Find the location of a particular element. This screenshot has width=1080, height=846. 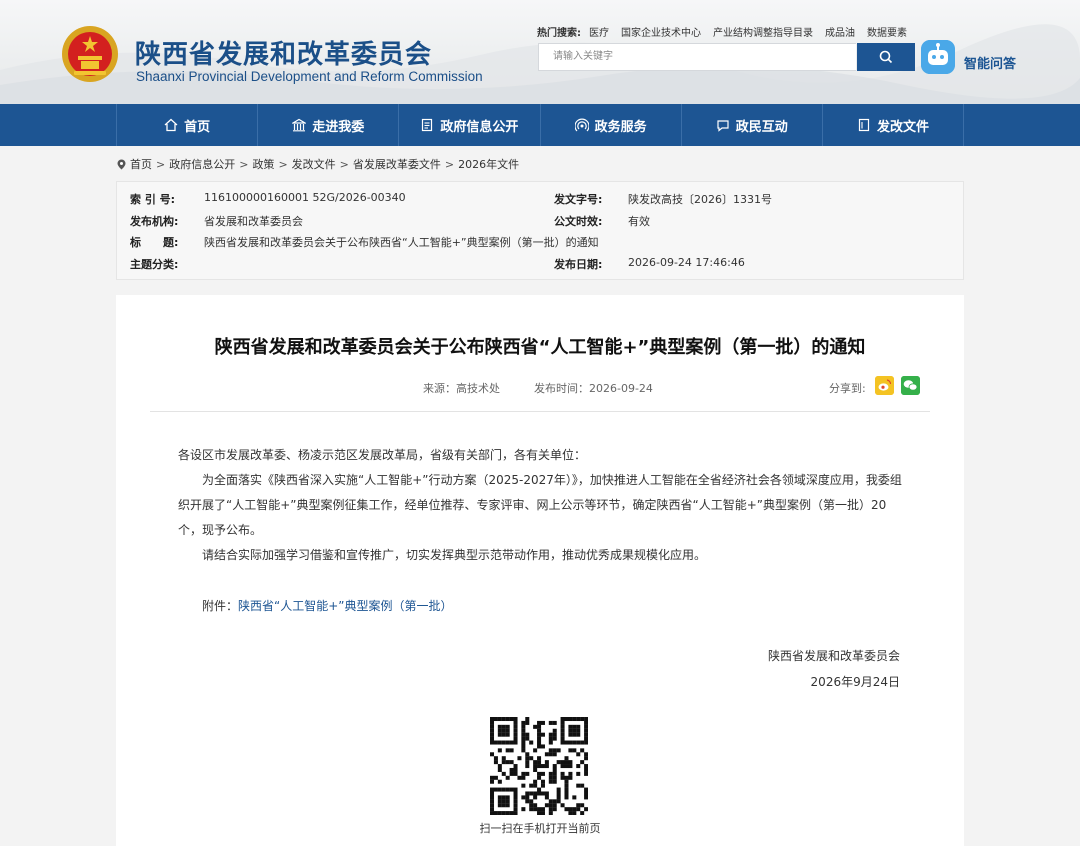

wechat-share-icon is located at coordinates (910, 385).